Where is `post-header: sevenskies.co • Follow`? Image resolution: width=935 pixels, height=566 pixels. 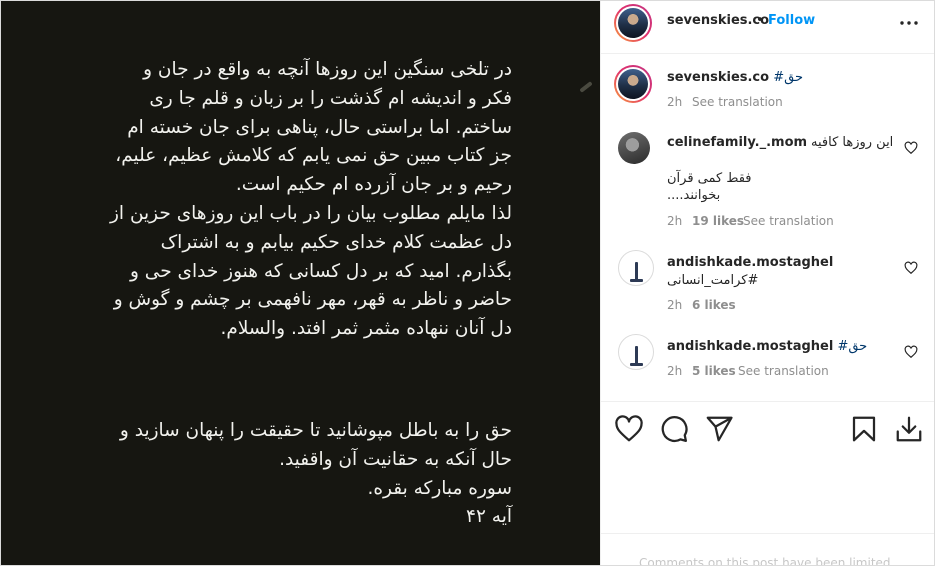
post-header: sevenskies.co • Follow is located at coordinates (767, 27).